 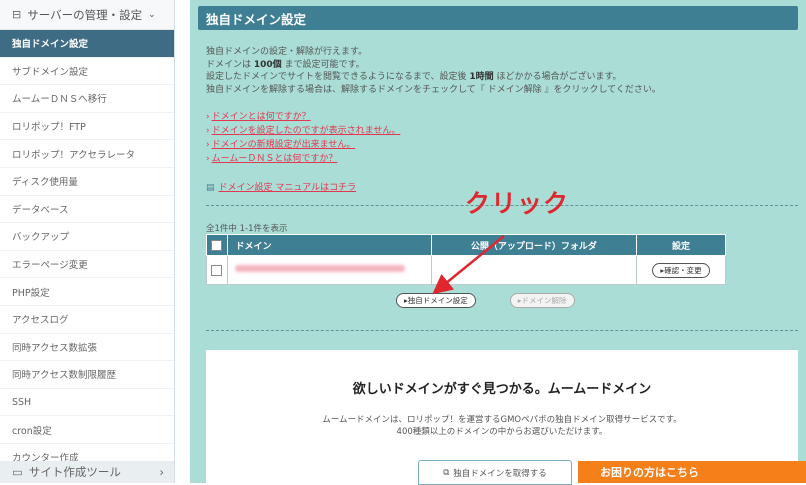 I want to click on sidebar-item: サブドメイン設定, so click(x=87, y=72).